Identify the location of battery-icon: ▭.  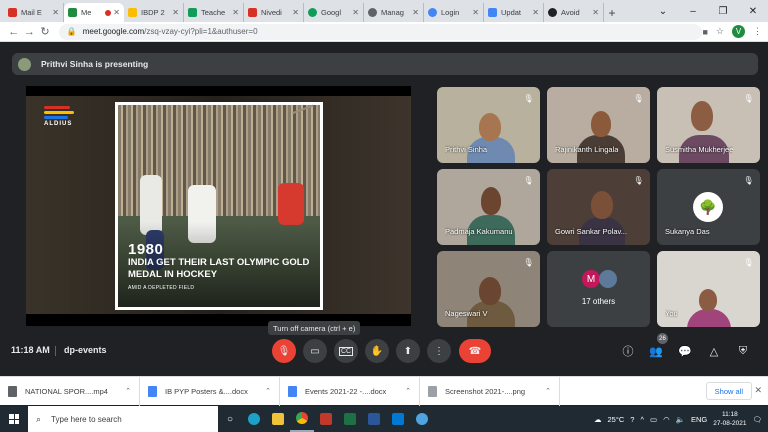
(653, 419).